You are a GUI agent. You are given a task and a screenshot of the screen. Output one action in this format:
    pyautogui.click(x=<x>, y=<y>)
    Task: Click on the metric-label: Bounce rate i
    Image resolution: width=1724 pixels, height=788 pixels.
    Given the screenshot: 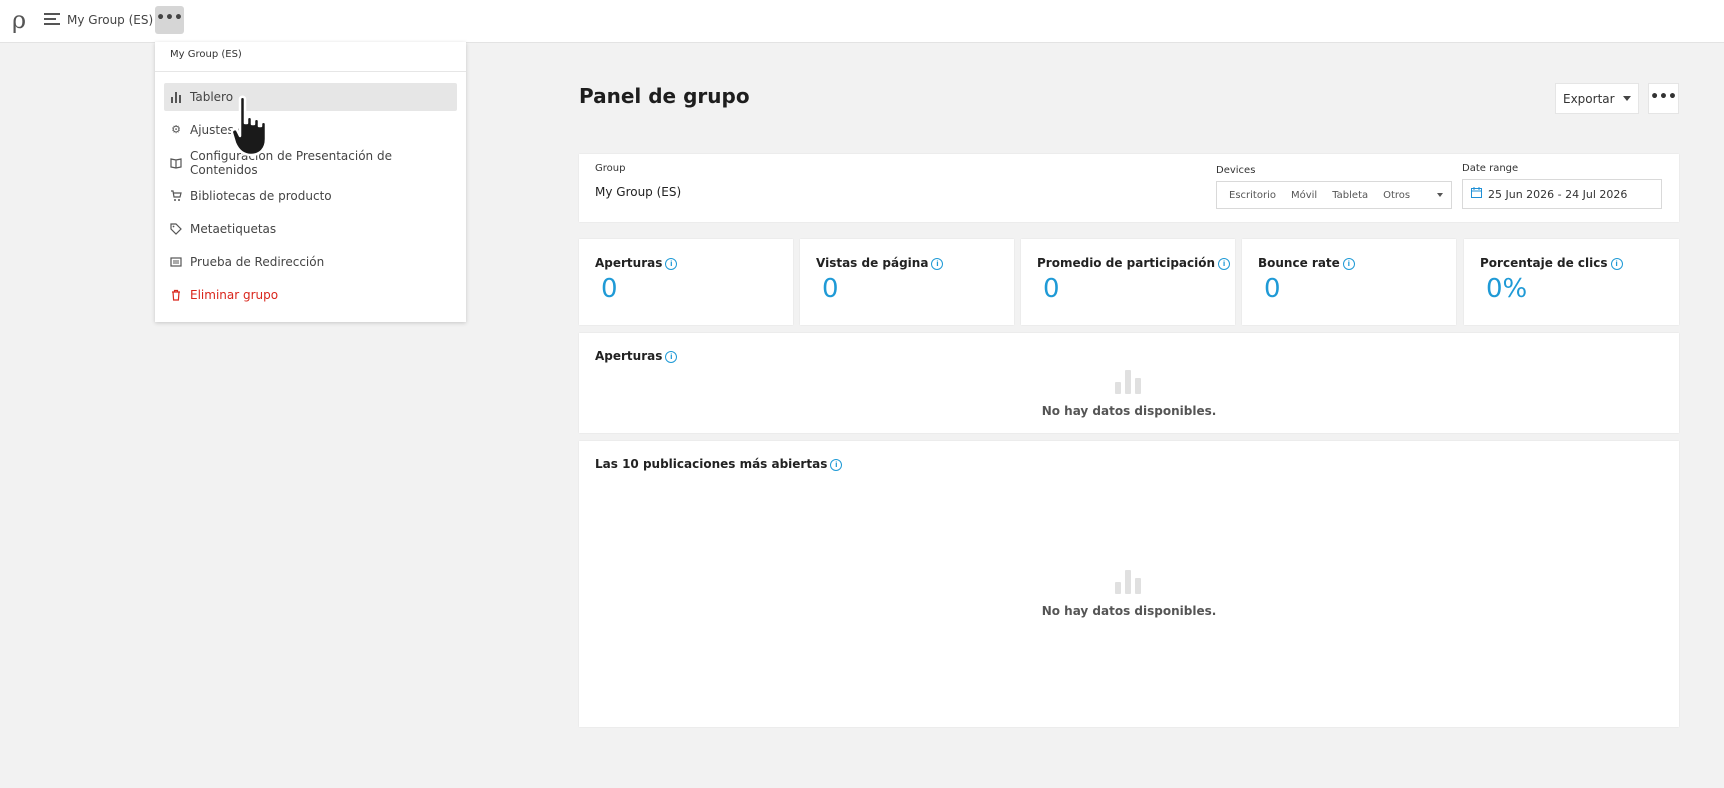 What is the action you would take?
    pyautogui.click(x=1306, y=263)
    